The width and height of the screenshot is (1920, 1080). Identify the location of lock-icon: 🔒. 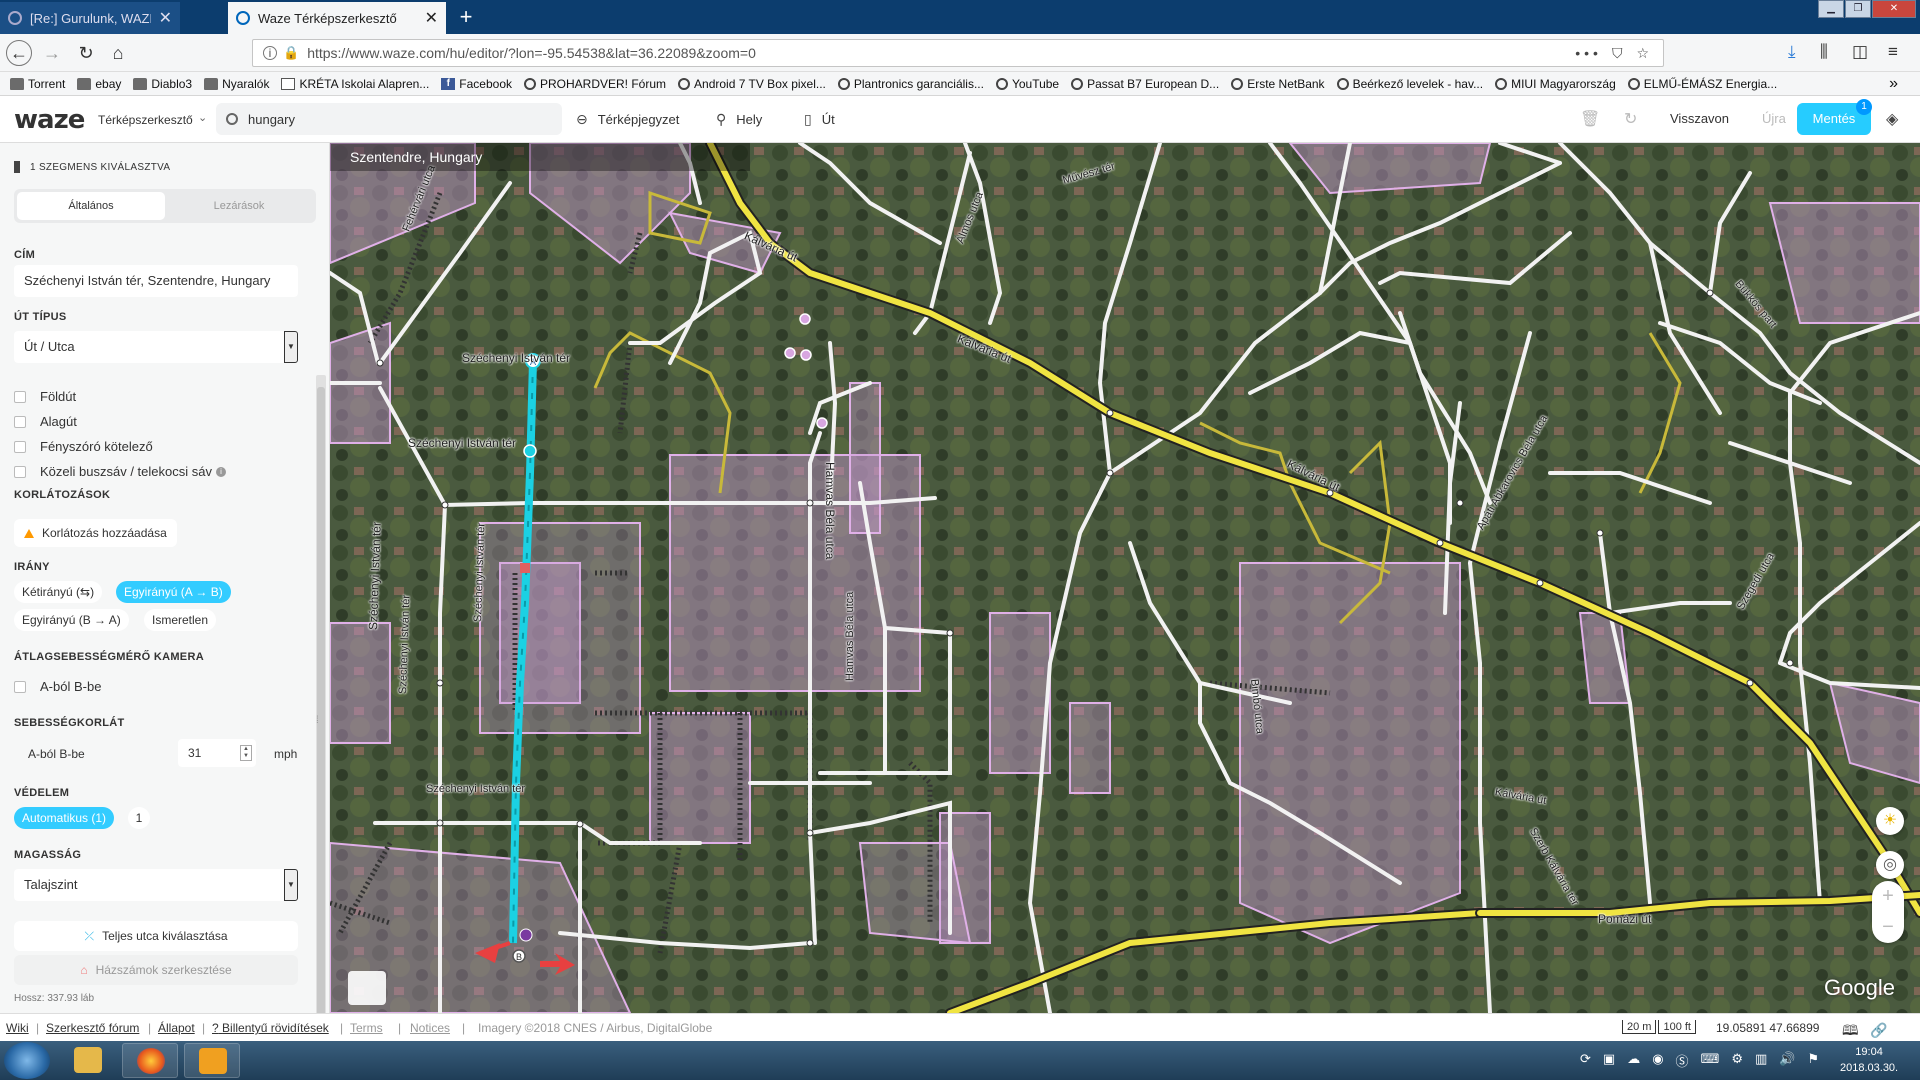
(291, 53).